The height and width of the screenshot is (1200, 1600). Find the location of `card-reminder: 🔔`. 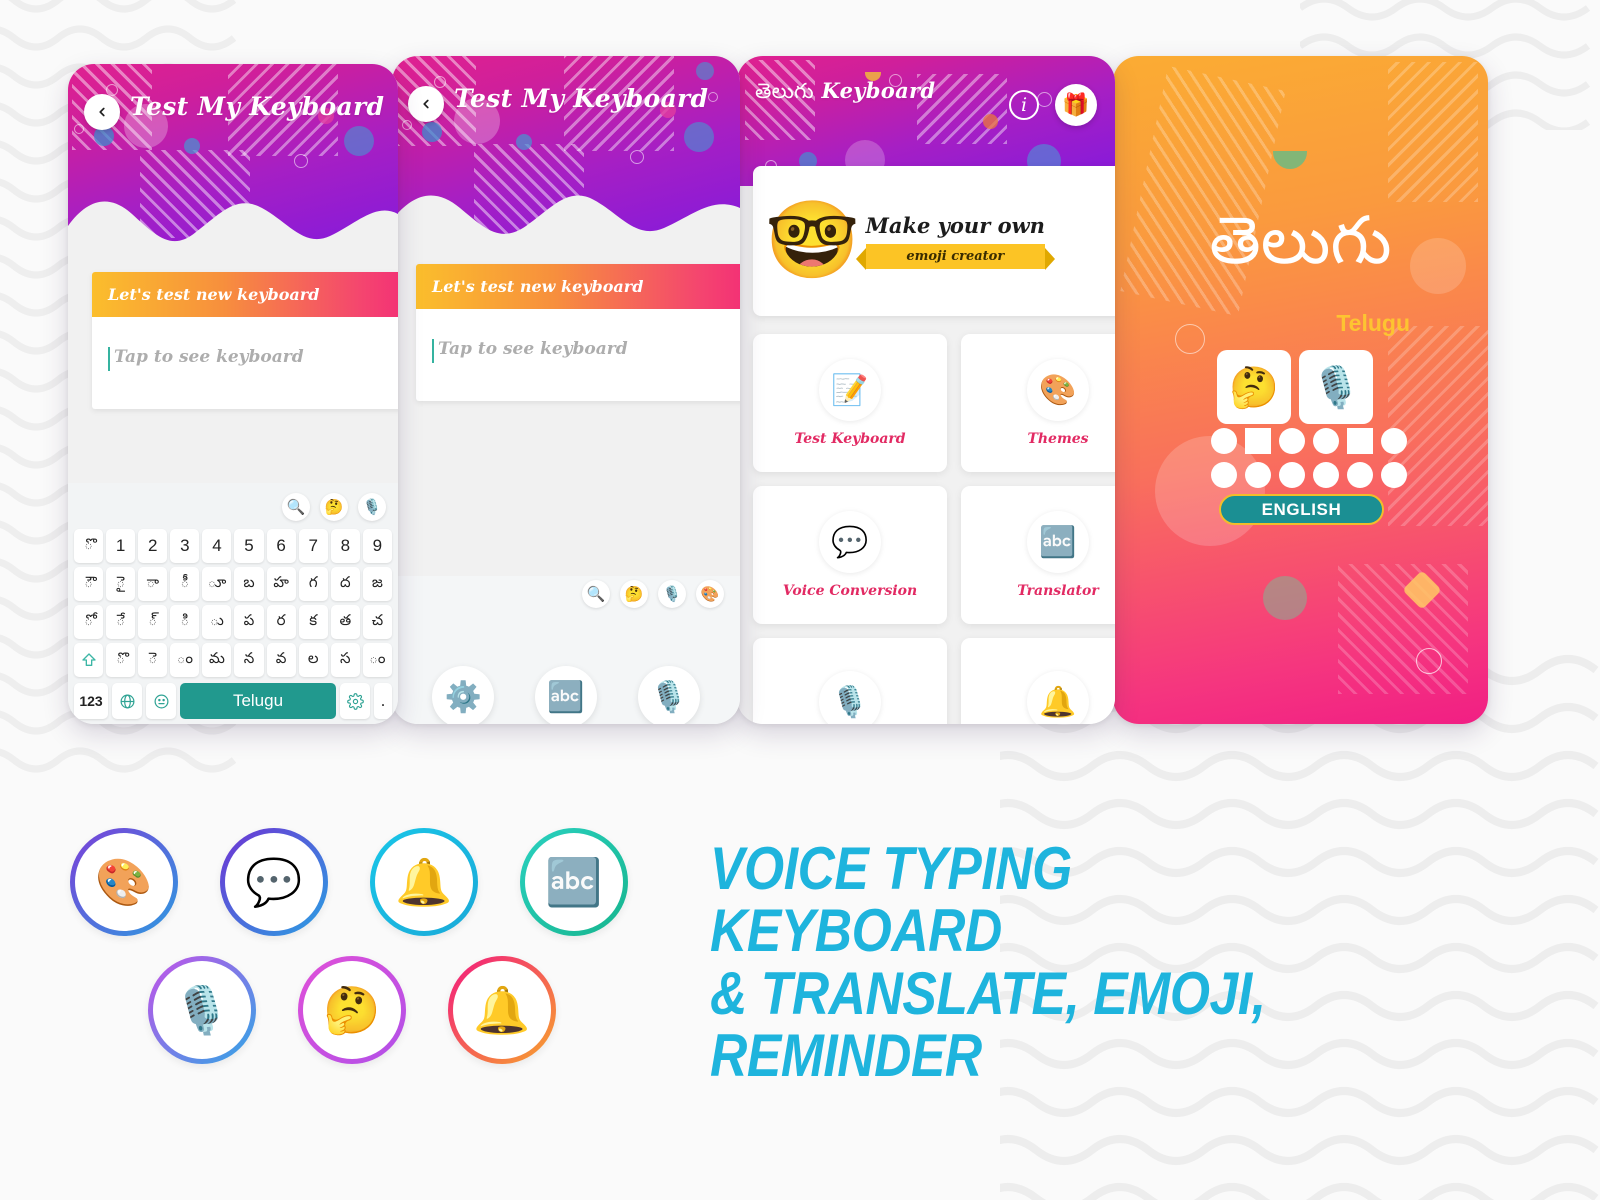

card-reminder: 🔔 is located at coordinates (1038, 681).